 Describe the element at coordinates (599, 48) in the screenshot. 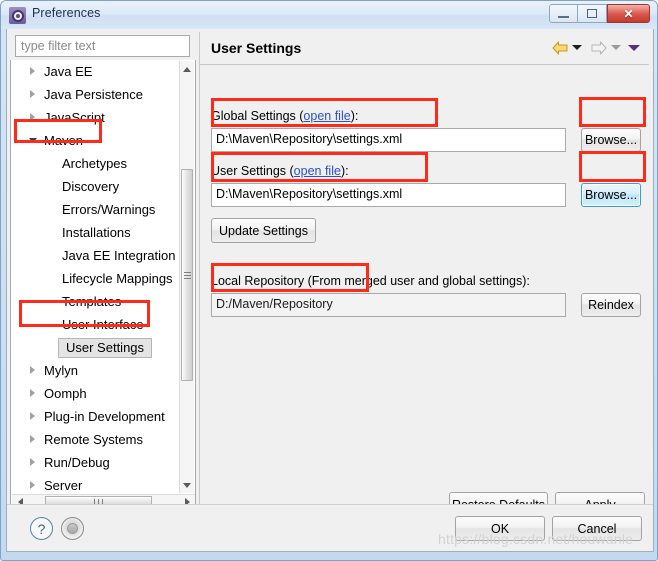

I see `forward-arrow-icon` at that location.